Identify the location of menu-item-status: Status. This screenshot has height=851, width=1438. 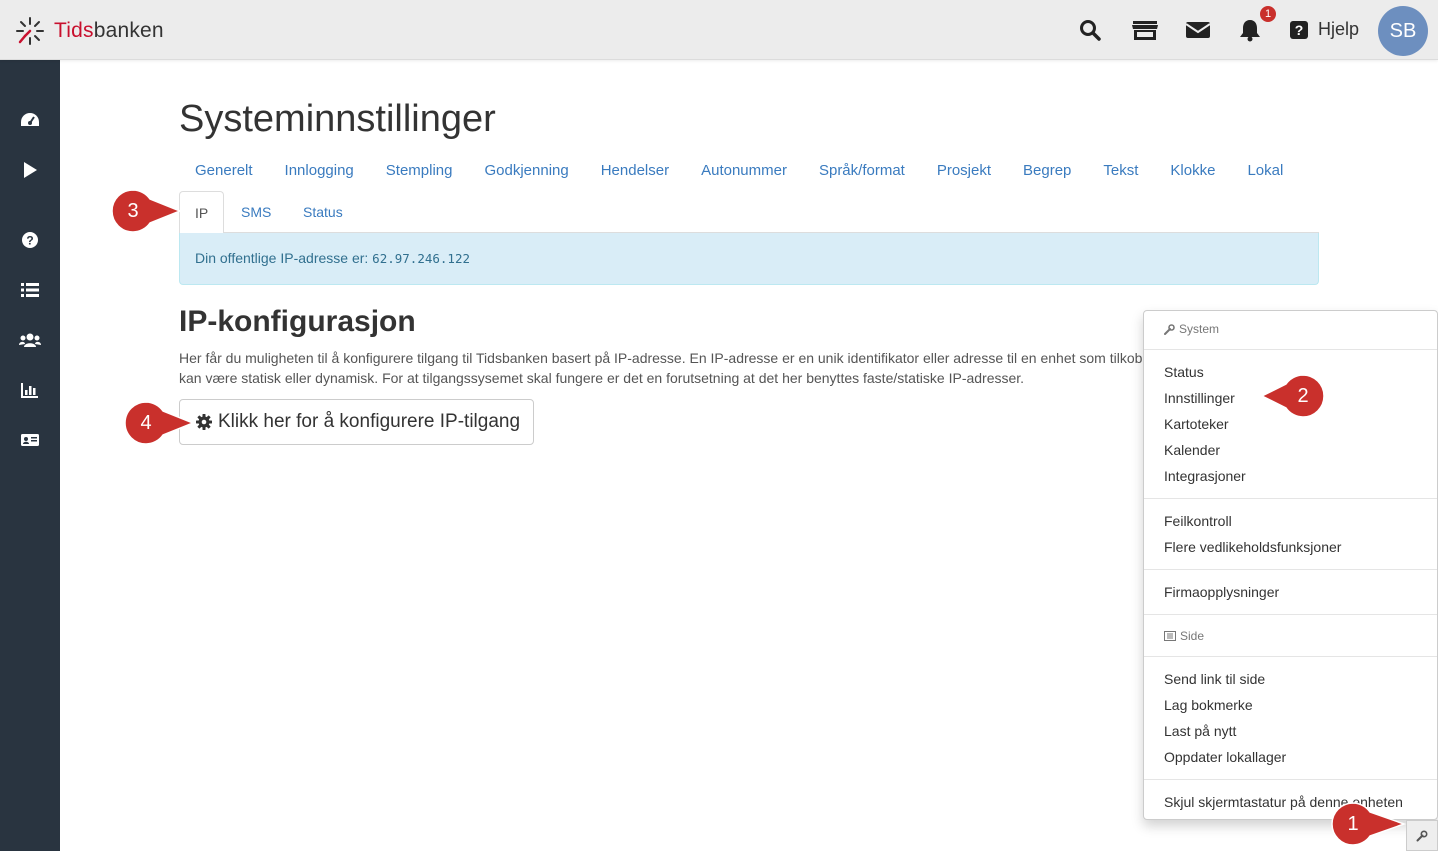
(1184, 372).